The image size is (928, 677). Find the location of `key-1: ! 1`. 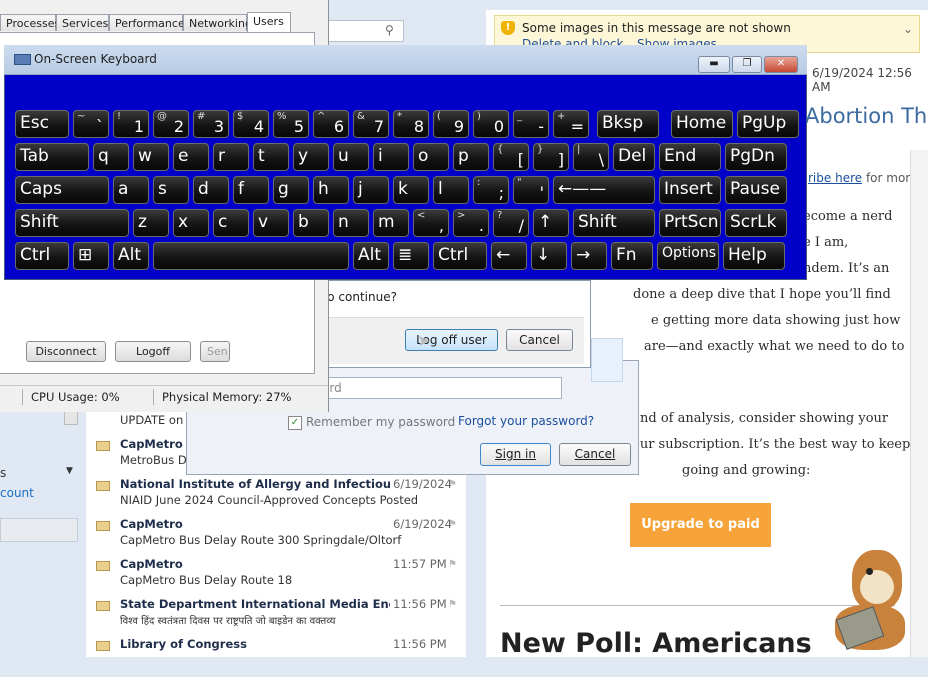

key-1: ! 1 is located at coordinates (131, 124).